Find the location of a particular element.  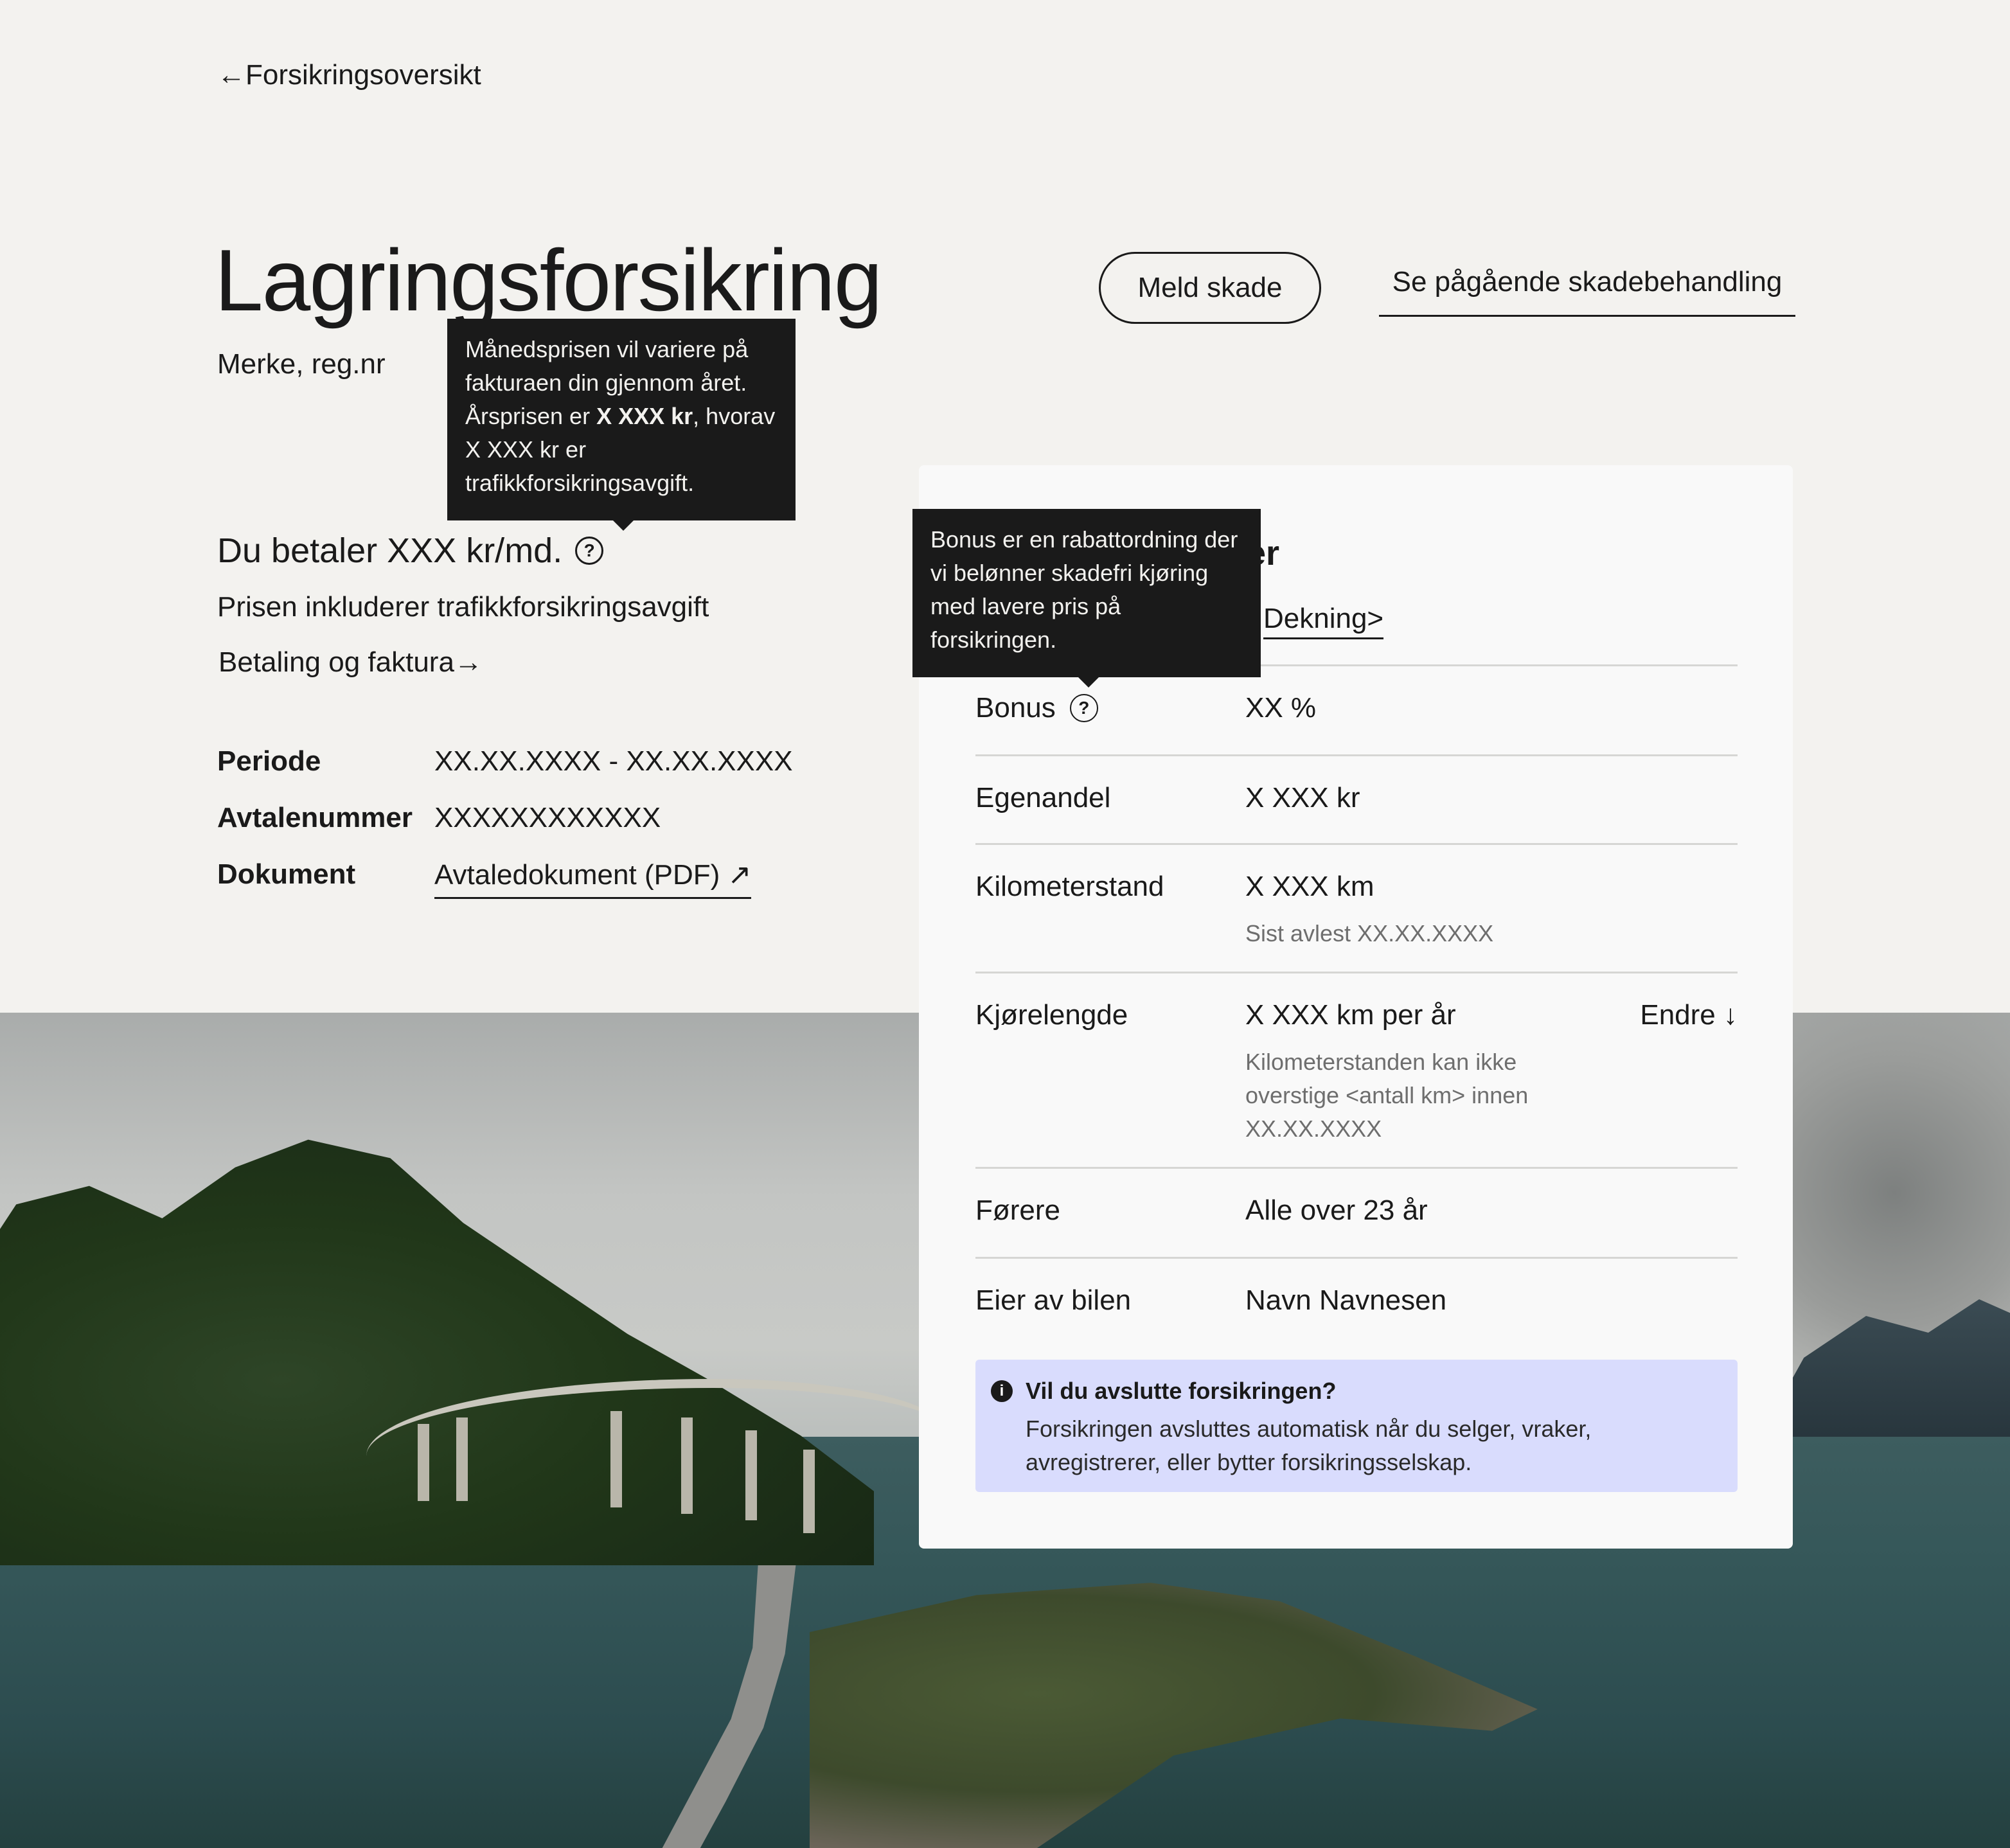

back-to-overview-link: ←Forsikringsoversikt is located at coordinates (349, 75).